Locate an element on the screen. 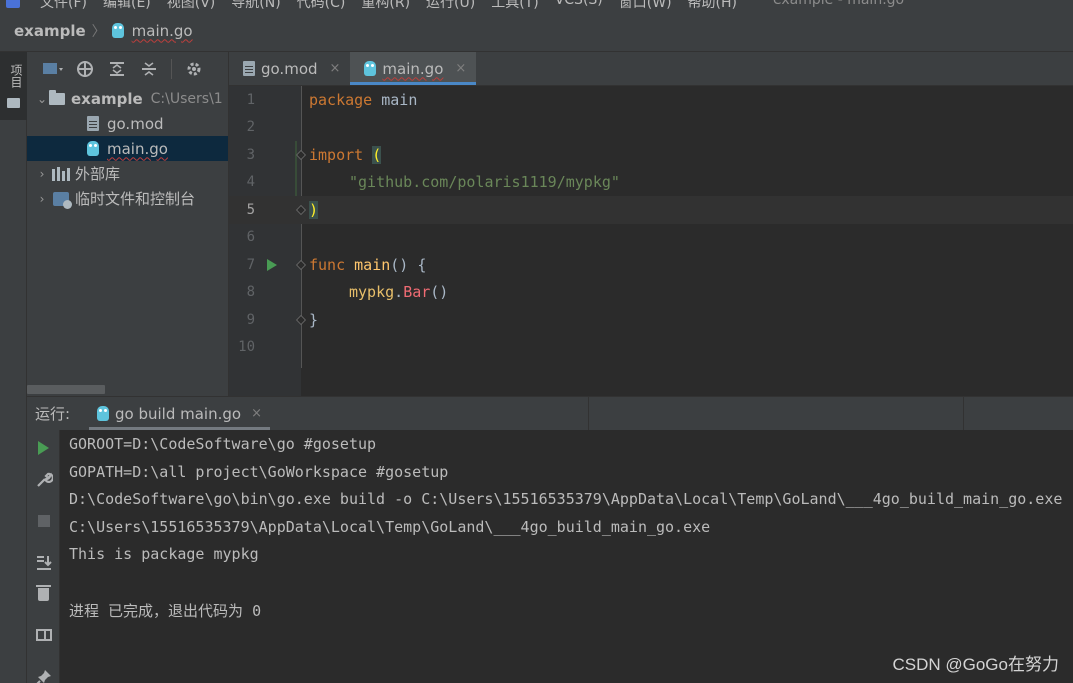 The image size is (1073, 683). project-toolbar is located at coordinates (127, 69).